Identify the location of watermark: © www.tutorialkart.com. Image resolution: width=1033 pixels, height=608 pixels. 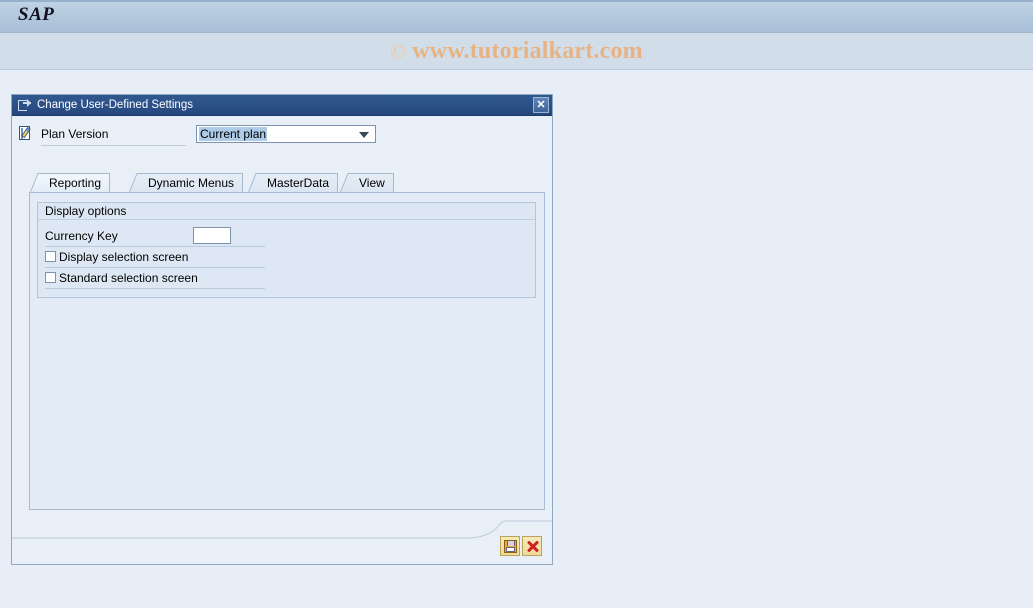
(516, 51).